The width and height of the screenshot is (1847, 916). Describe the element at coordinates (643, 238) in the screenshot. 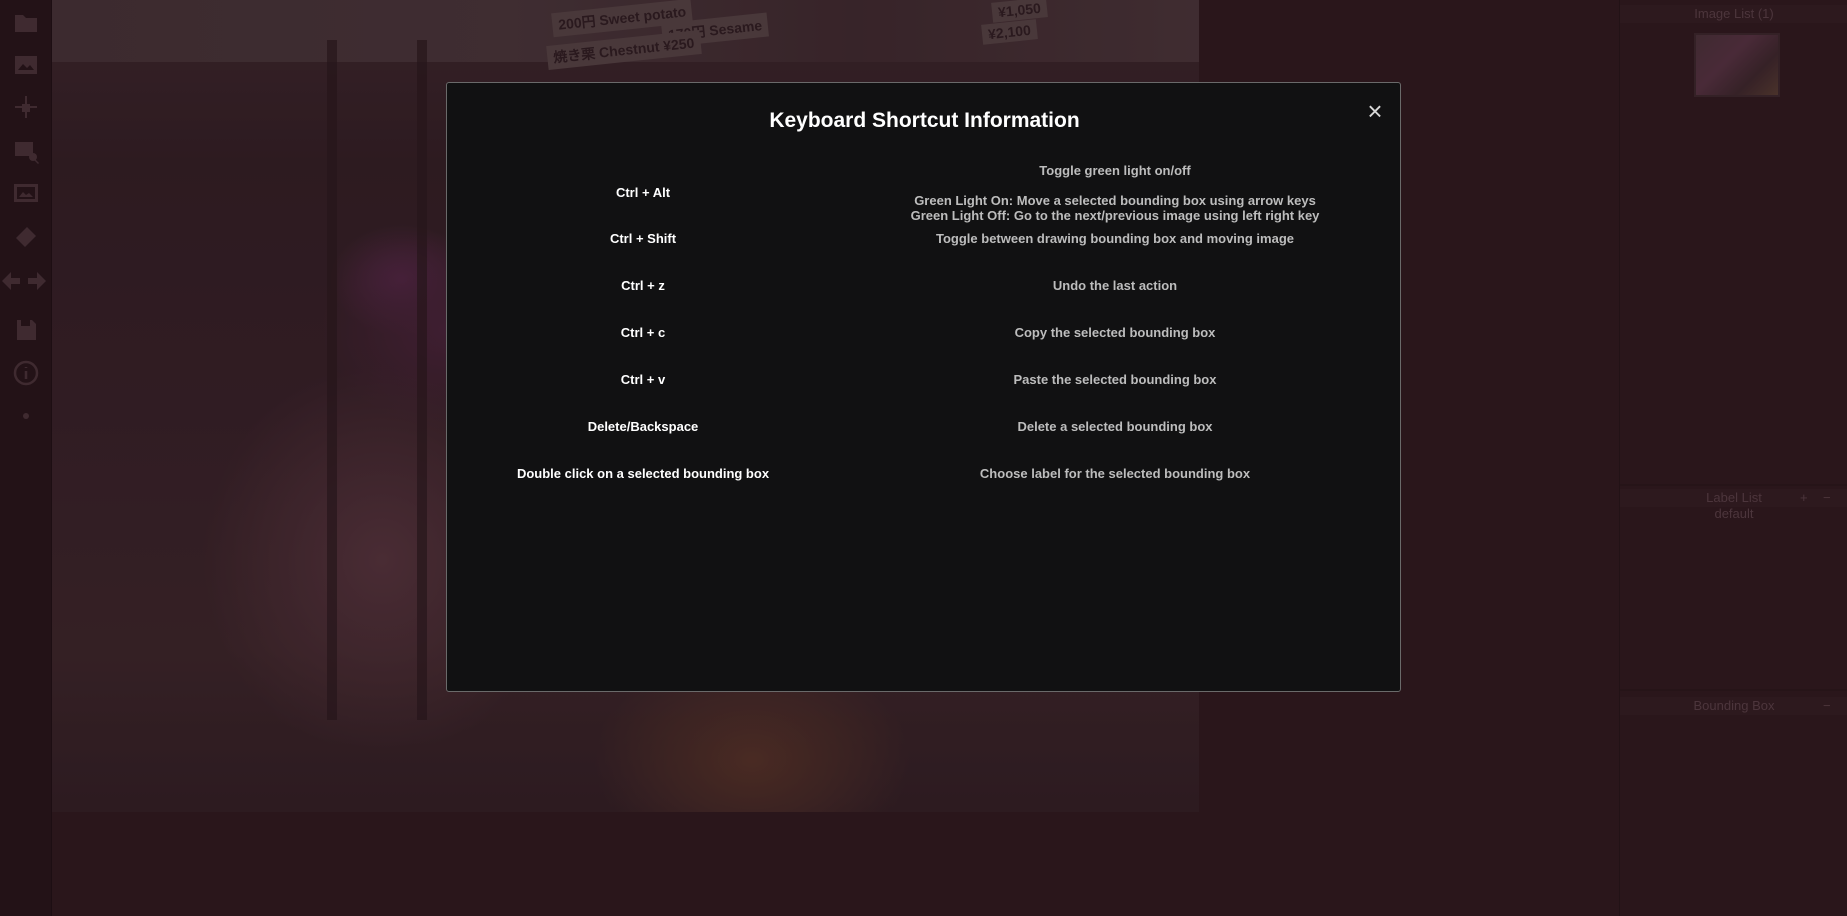

I see `shortcut-key: Ctrl + Shift` at that location.